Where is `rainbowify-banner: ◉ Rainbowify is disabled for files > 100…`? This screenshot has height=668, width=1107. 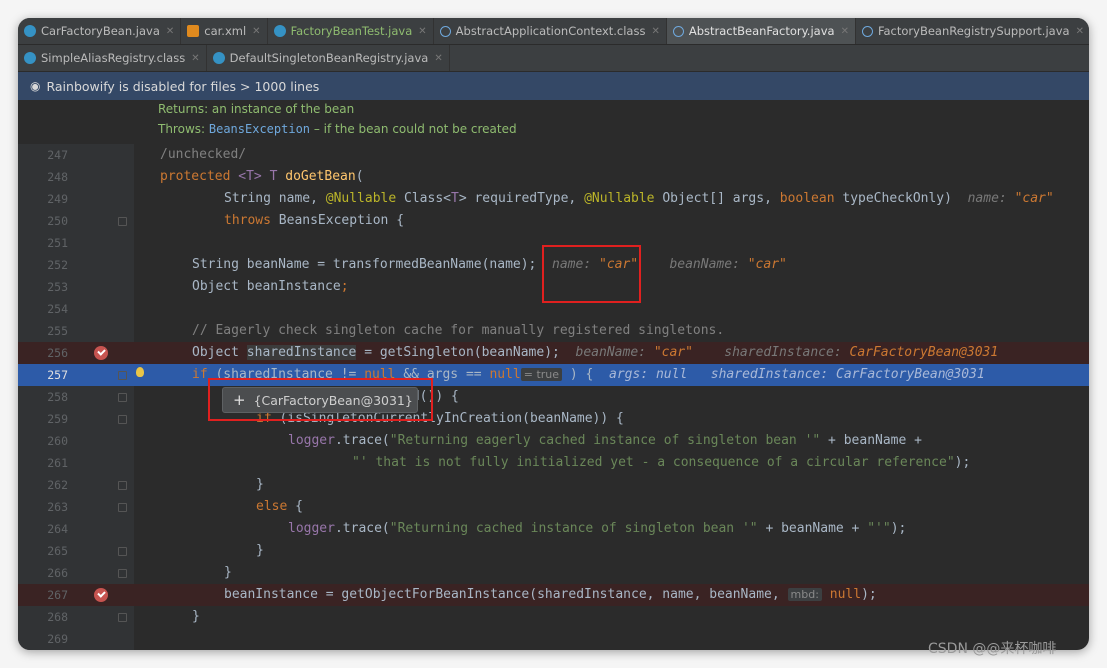 rainbowify-banner: ◉ Rainbowify is disabled for files > 100… is located at coordinates (553, 86).